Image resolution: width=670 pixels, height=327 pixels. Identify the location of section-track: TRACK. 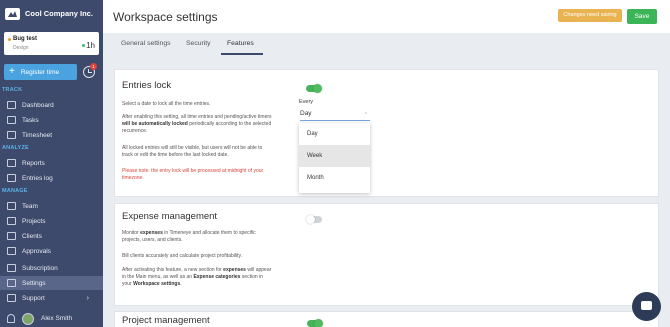
(12, 90).